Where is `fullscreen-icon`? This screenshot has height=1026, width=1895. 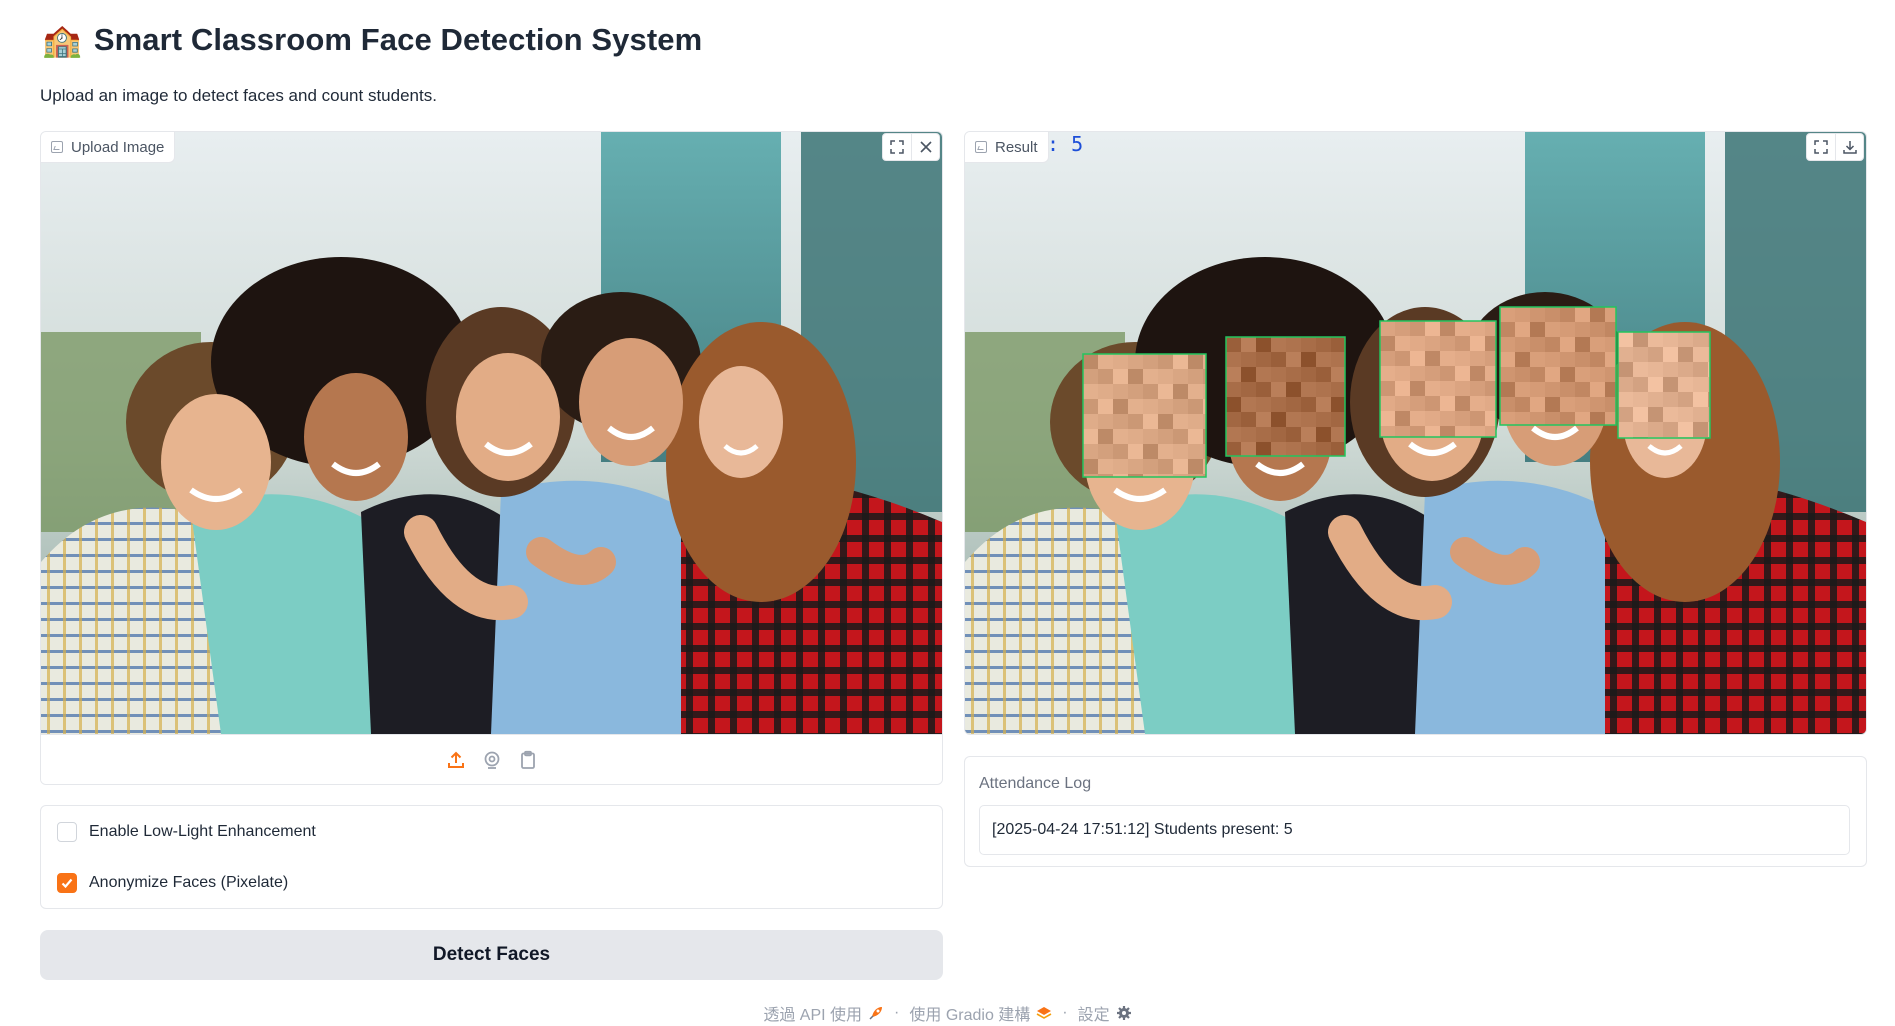
fullscreen-icon is located at coordinates (1821, 147).